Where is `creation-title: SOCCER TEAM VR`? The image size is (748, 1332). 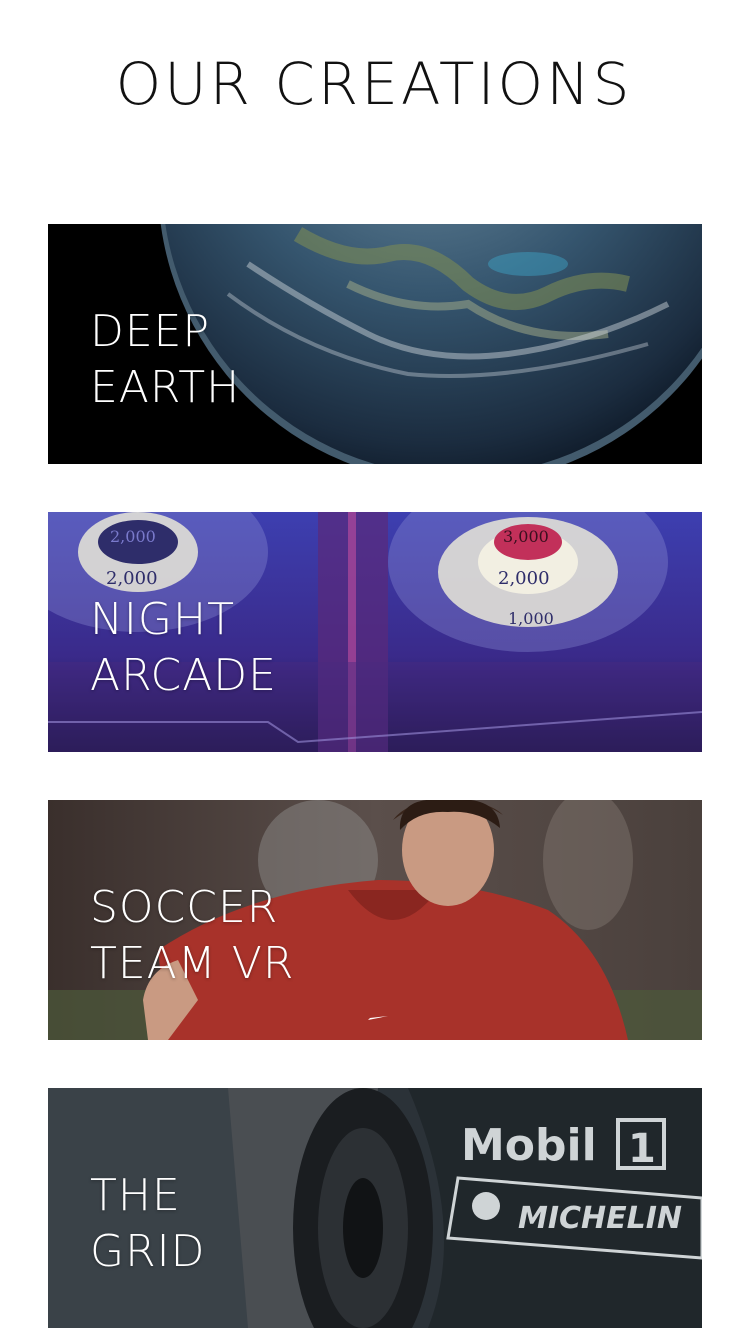
creation-title: SOCCER TEAM VR is located at coordinates (192, 936).